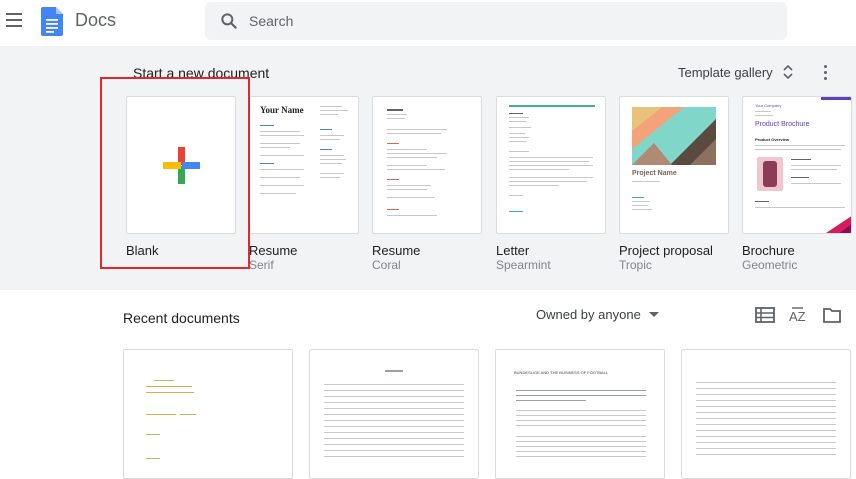 The image size is (856, 479). I want to click on svg-text: AZ, so click(797, 316).